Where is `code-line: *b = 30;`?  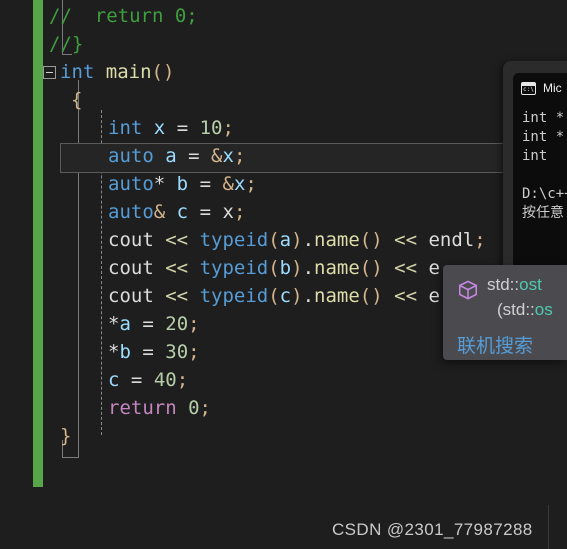 code-line: *b = 30; is located at coordinates (154, 352).